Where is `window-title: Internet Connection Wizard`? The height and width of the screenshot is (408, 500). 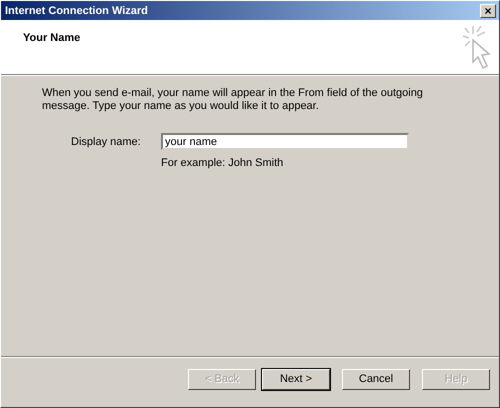 window-title: Internet Connection Wizard is located at coordinates (76, 10).